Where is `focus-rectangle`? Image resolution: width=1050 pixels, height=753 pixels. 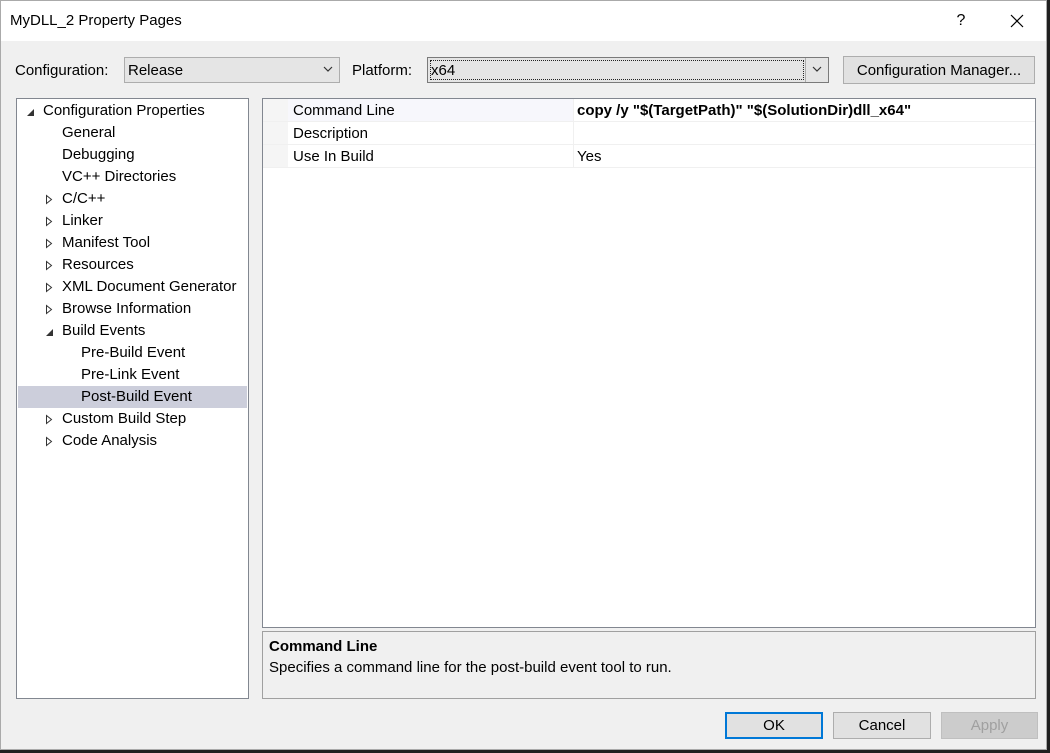
focus-rectangle is located at coordinates (617, 70).